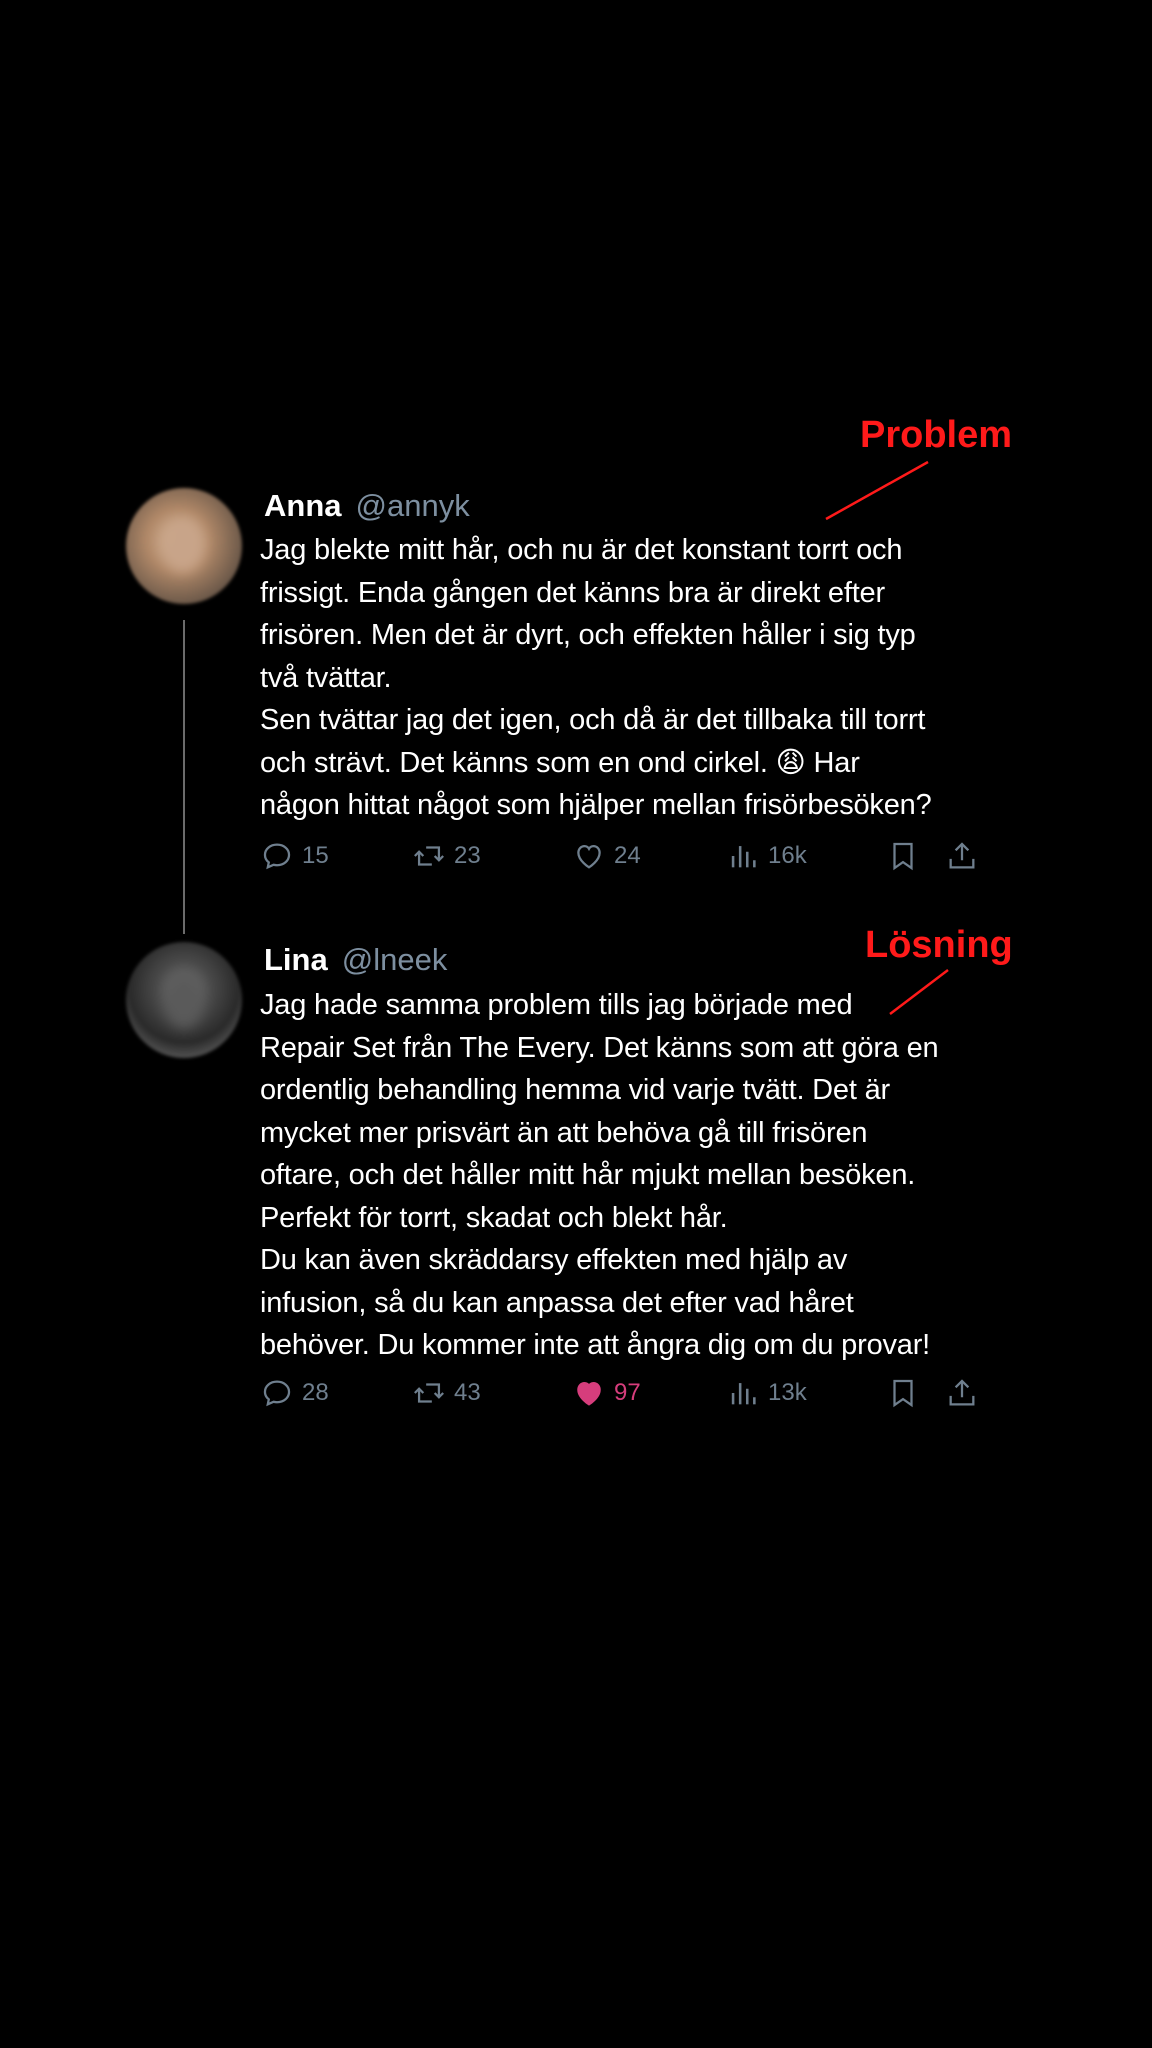 The width and height of the screenshot is (1152, 2048). I want to click on like-button: 97, so click(606, 1393).